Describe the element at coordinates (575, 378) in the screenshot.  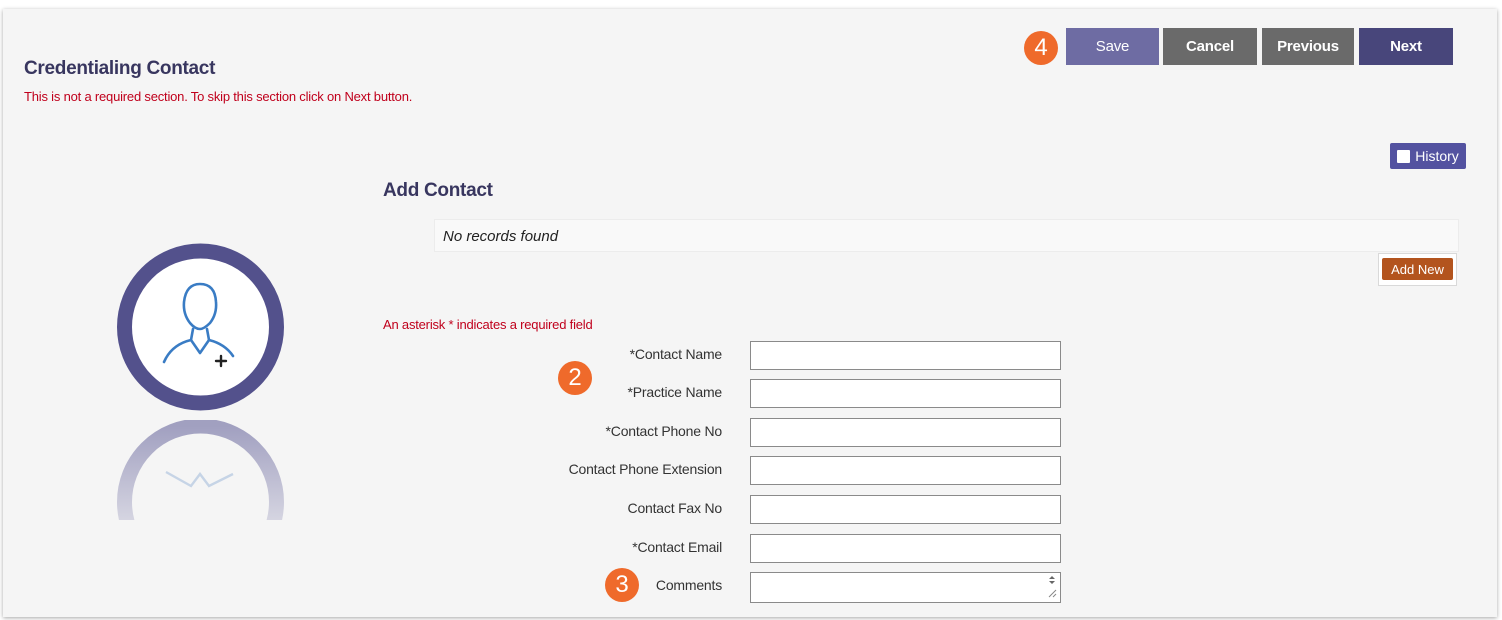
I see `step-badge-2: 2` at that location.